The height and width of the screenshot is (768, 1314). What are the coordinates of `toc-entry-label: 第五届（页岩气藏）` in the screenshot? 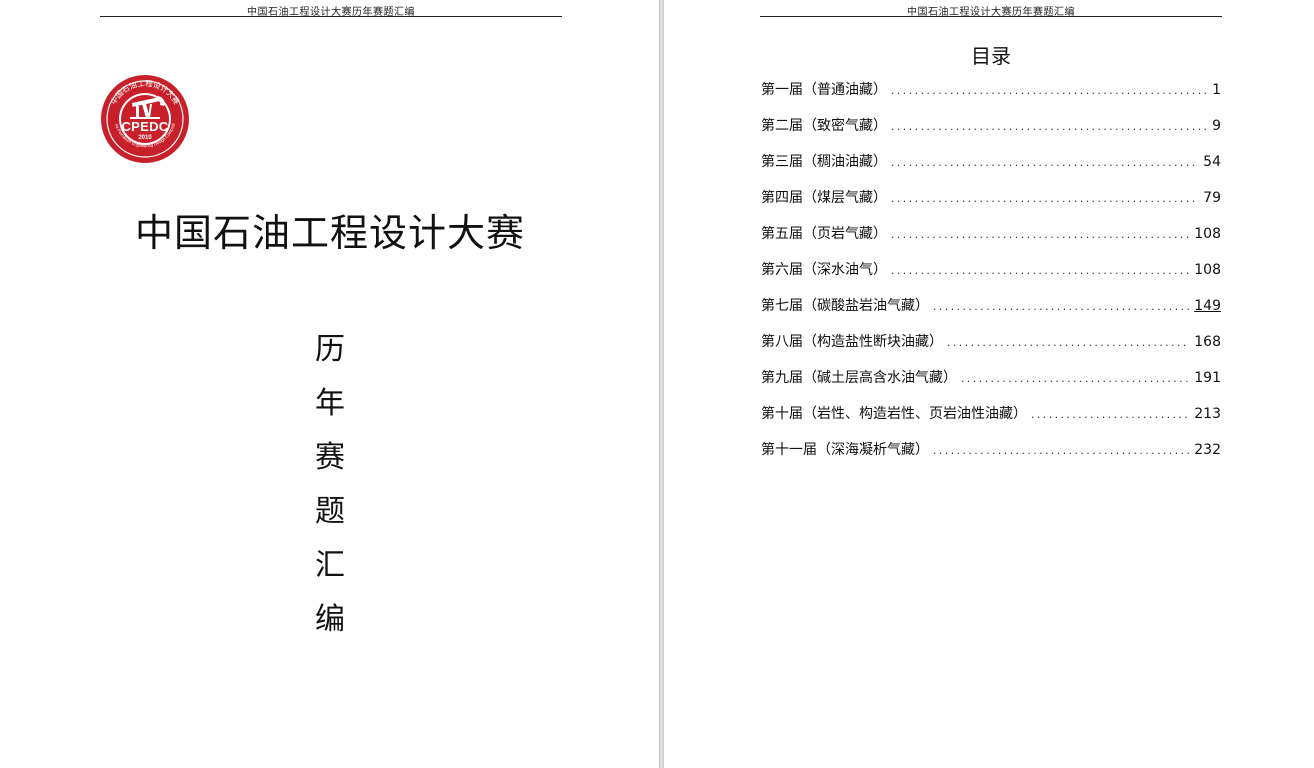 It's located at (824, 234).